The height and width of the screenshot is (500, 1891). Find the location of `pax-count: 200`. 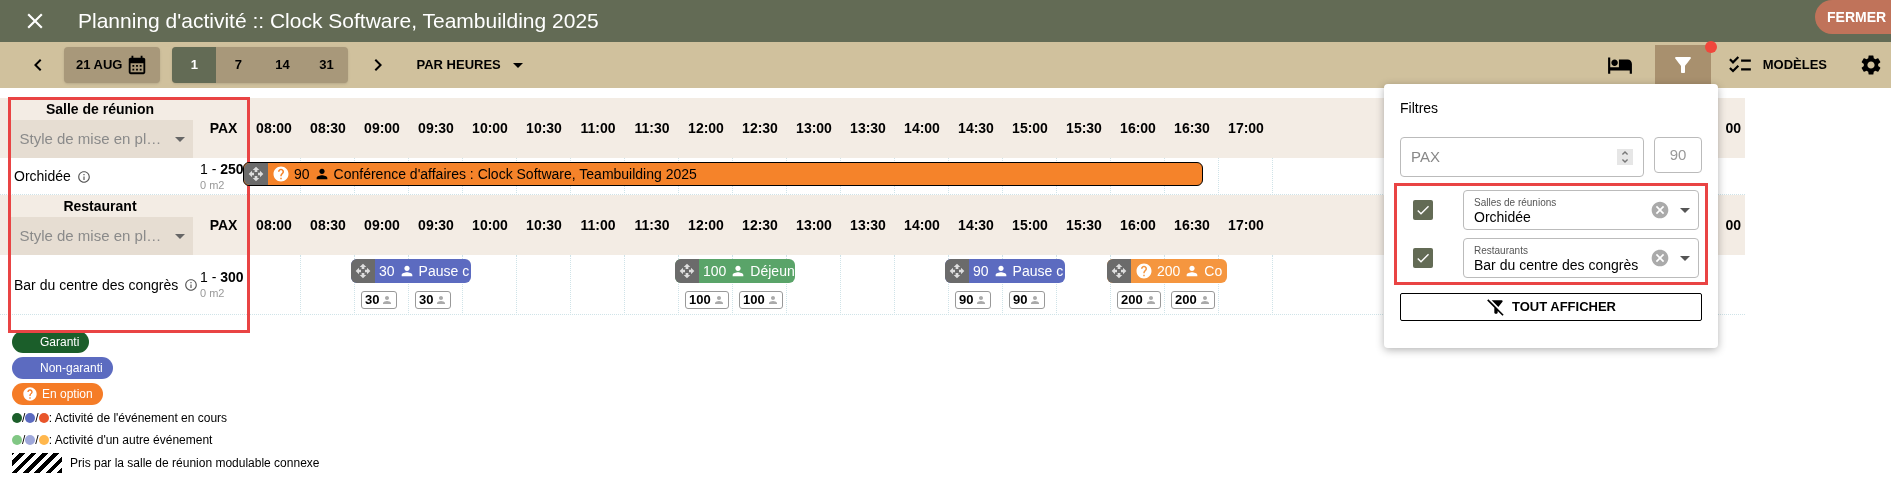

pax-count: 200 is located at coordinates (1169, 271).